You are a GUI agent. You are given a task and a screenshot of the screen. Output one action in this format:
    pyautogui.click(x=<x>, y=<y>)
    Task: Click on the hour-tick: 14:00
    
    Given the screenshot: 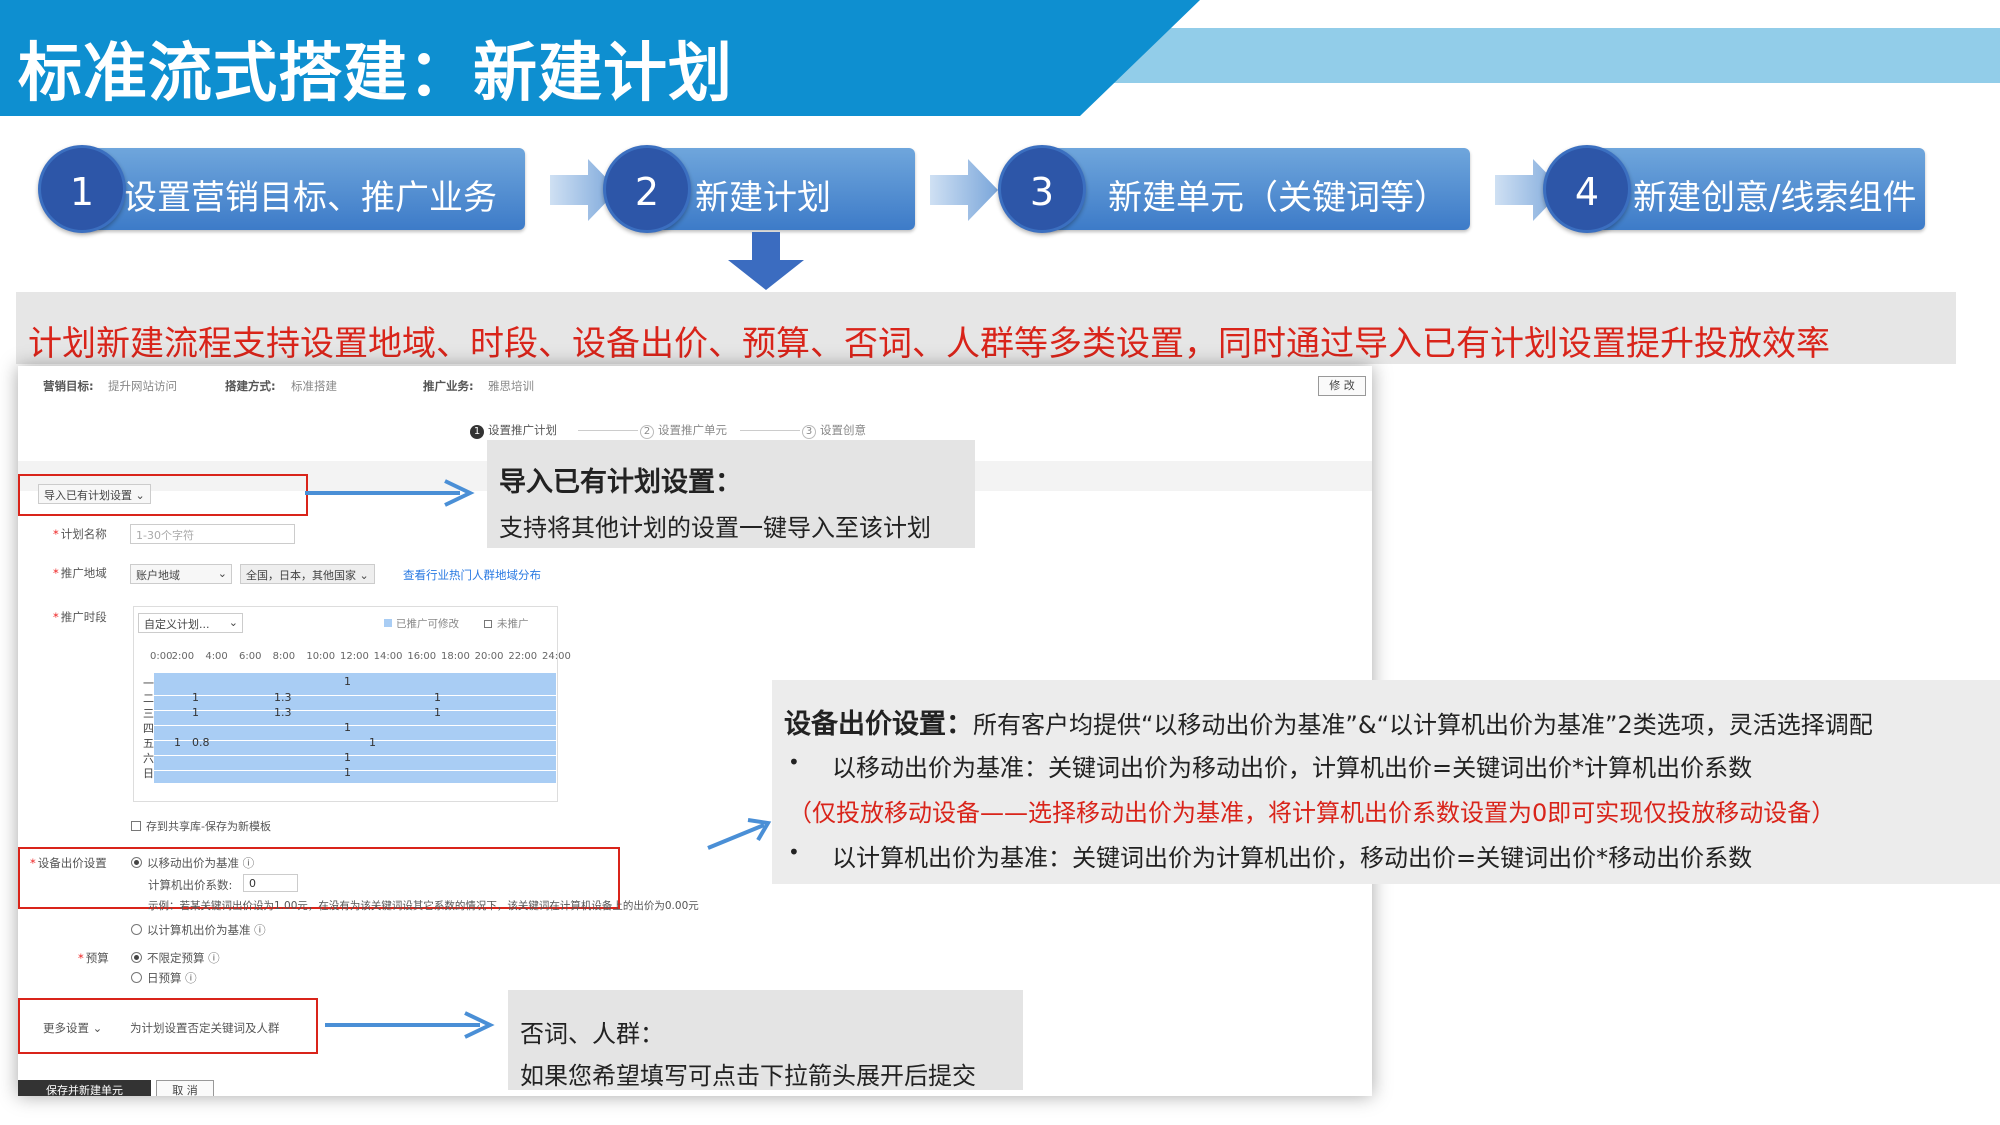 What is the action you would take?
    pyautogui.click(x=388, y=656)
    